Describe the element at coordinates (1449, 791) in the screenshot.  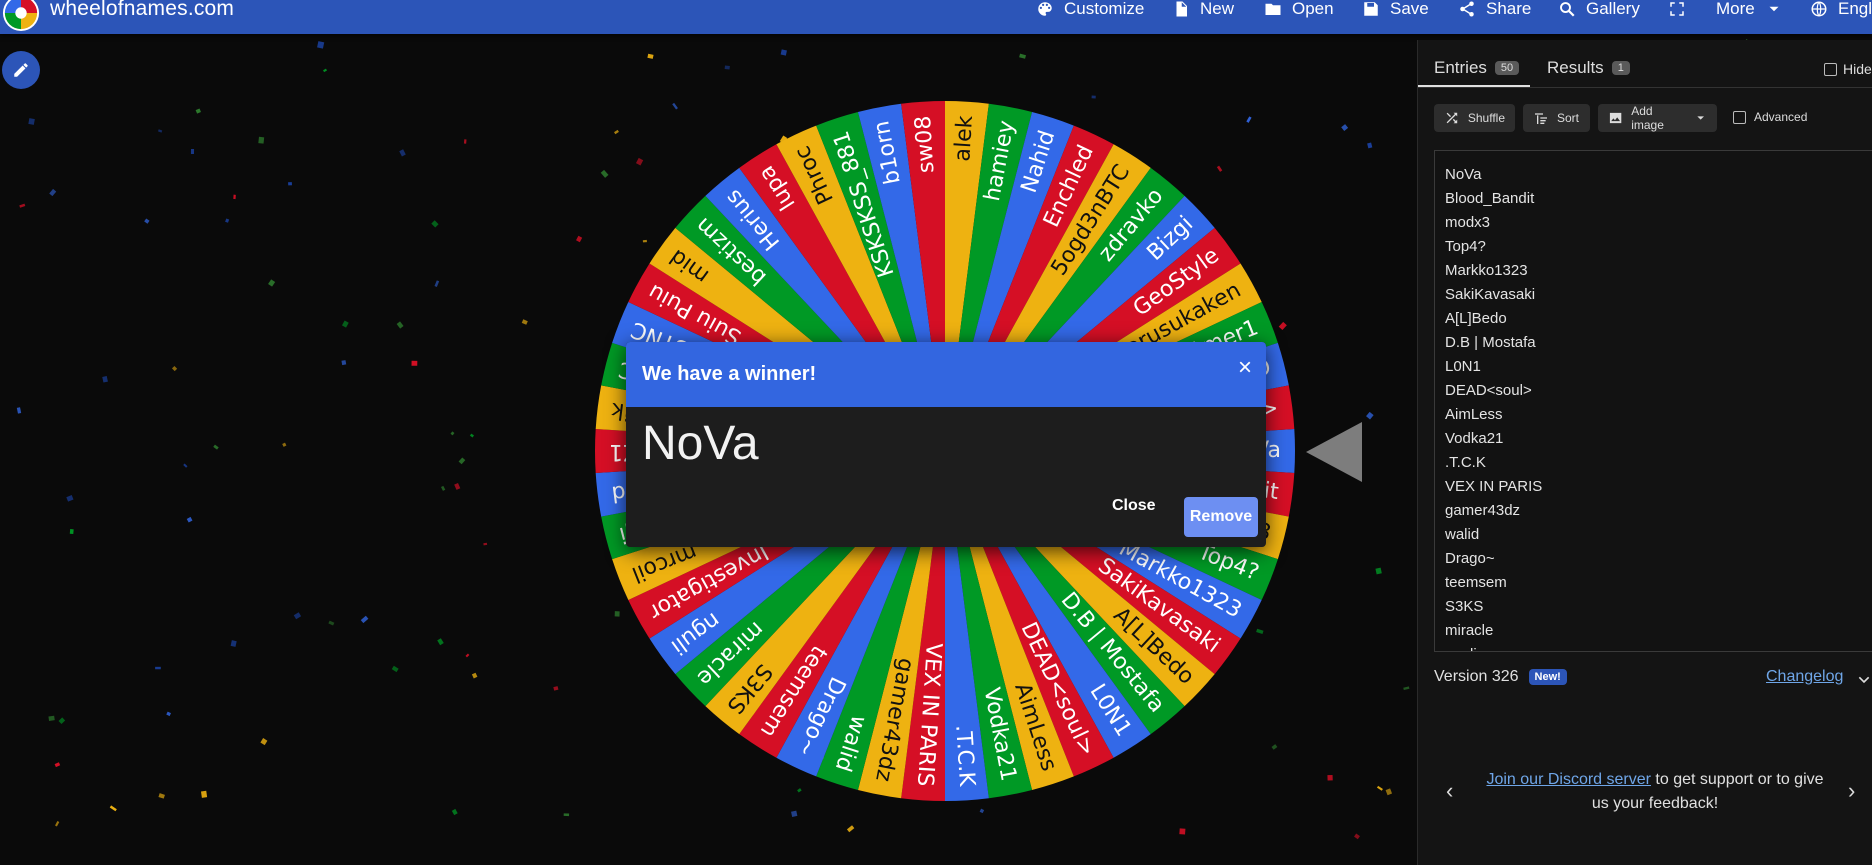
I see `chevron-left-icon: ‹` at that location.